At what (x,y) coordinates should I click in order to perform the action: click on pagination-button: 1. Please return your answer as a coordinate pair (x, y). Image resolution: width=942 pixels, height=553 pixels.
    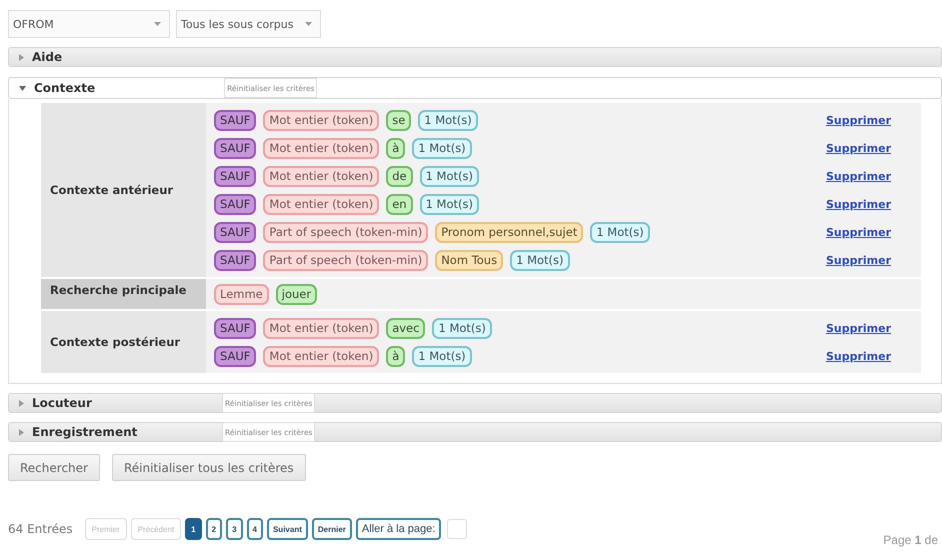
    Looking at the image, I should click on (193, 529).